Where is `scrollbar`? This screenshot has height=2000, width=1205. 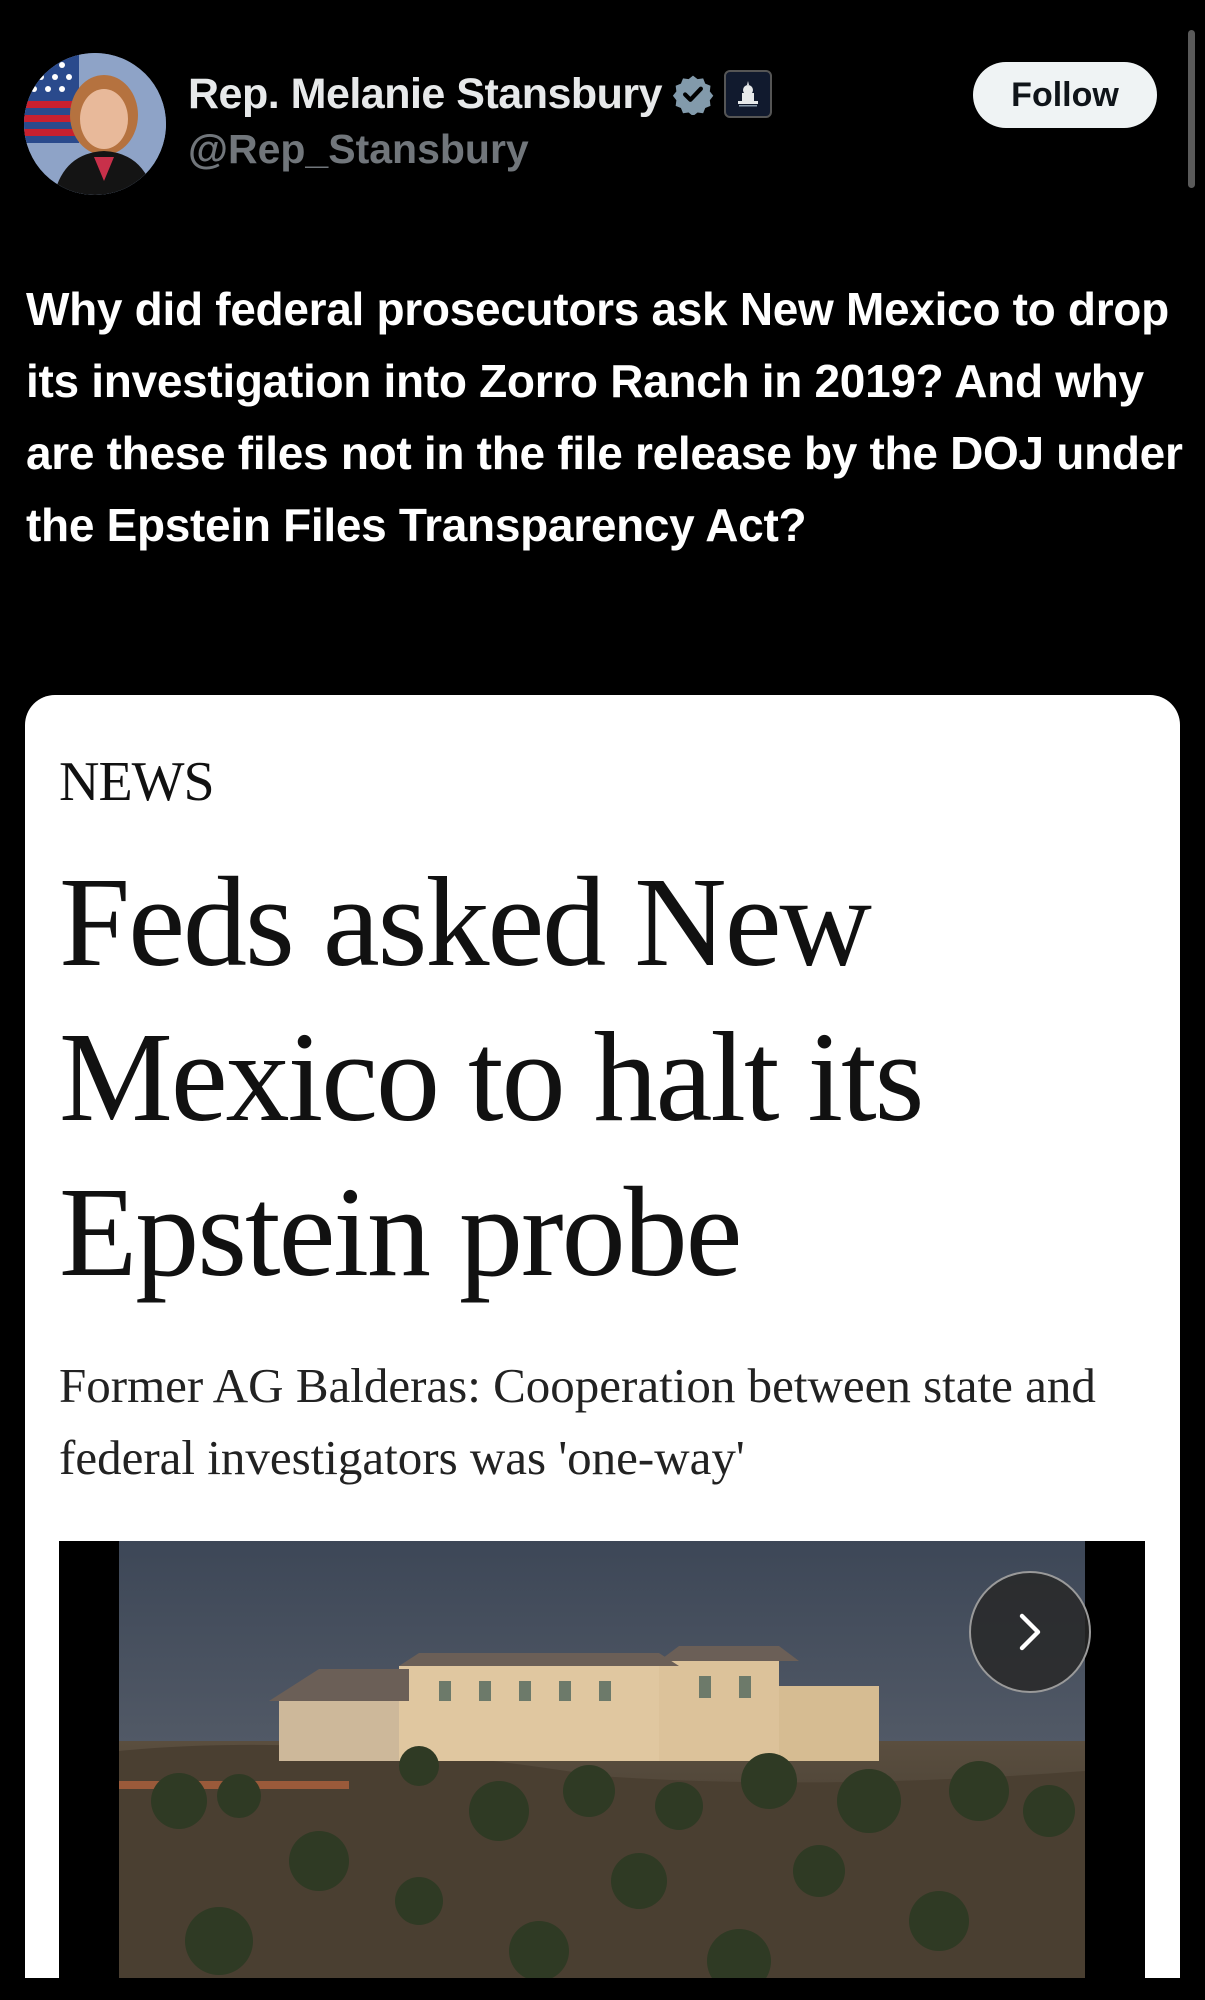 scrollbar is located at coordinates (1191, 109).